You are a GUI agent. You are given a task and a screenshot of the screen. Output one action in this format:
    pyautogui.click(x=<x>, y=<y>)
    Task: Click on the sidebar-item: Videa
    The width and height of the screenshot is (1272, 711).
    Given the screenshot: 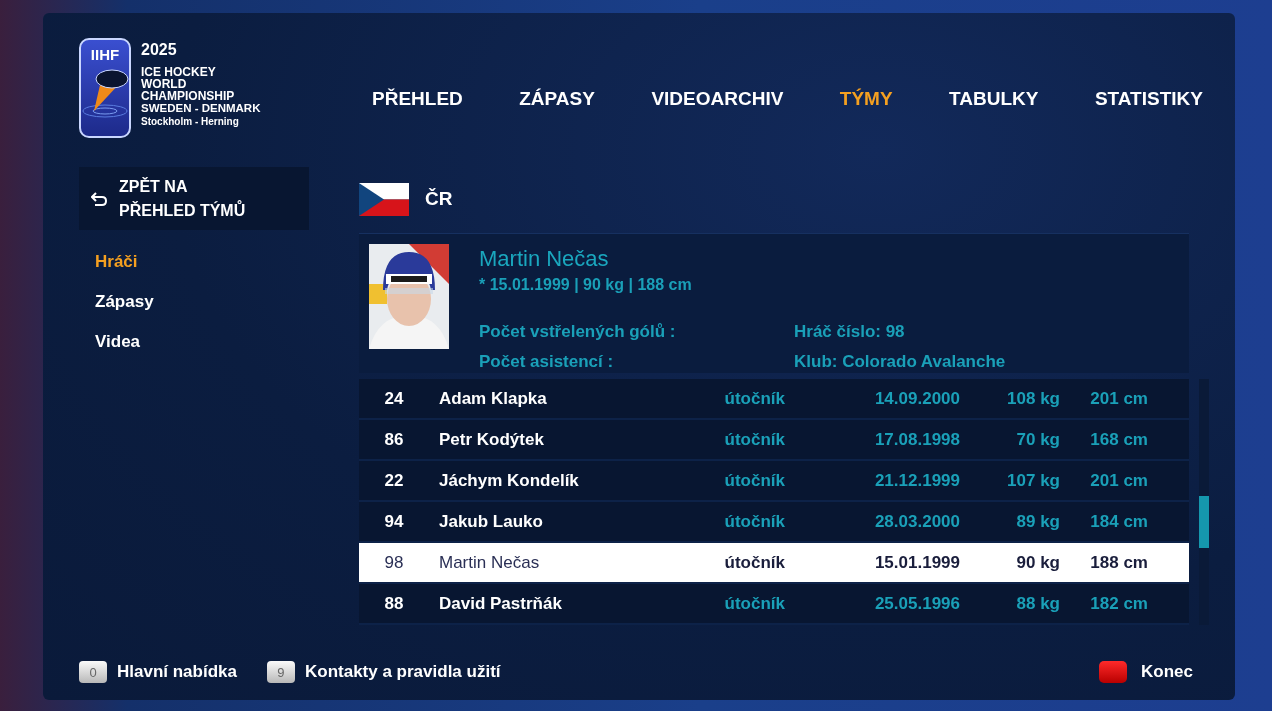 What is the action you would take?
    pyautogui.click(x=118, y=342)
    